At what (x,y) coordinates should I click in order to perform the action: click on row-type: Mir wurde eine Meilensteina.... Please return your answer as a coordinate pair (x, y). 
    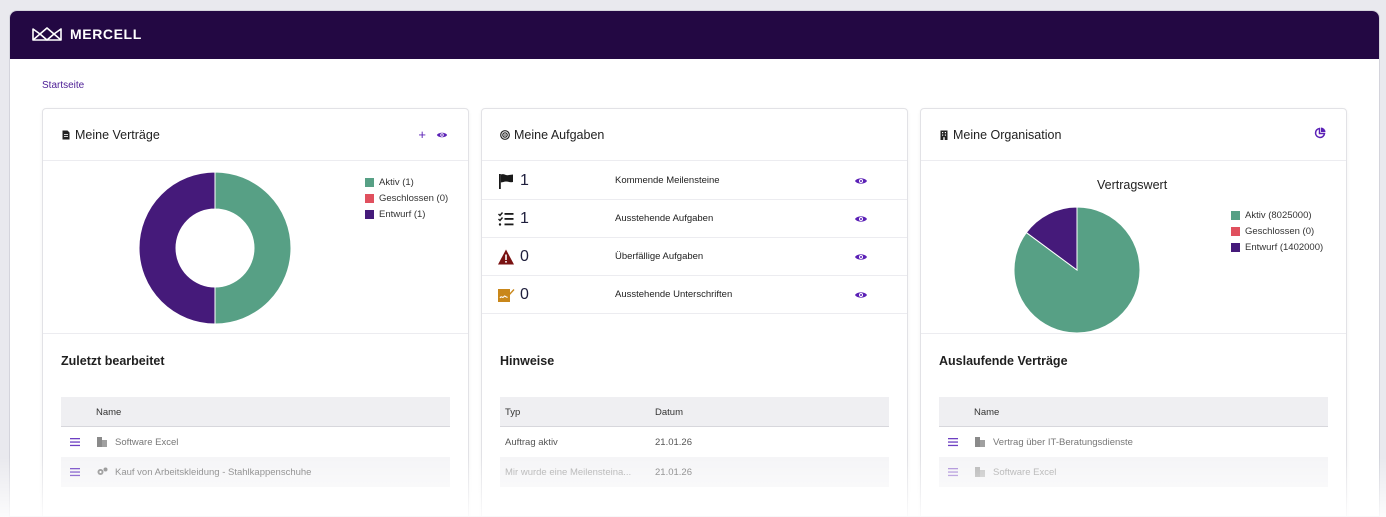
    Looking at the image, I should click on (568, 472).